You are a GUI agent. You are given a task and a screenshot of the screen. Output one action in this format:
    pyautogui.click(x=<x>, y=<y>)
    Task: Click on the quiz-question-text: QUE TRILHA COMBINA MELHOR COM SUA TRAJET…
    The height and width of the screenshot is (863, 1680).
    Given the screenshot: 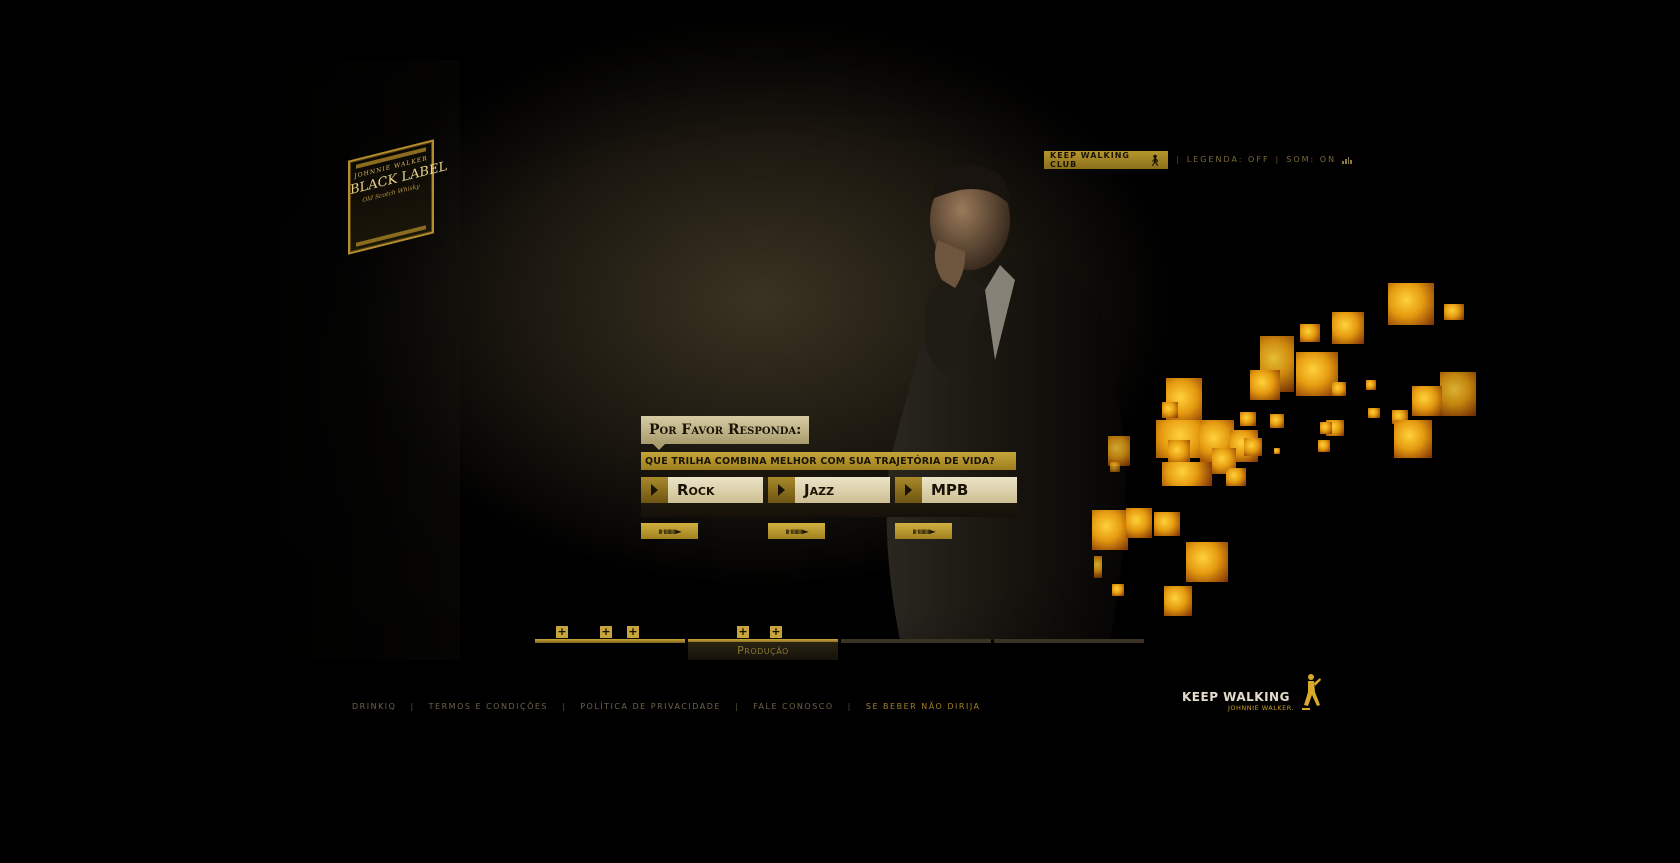 What is the action you would take?
    pyautogui.click(x=820, y=461)
    